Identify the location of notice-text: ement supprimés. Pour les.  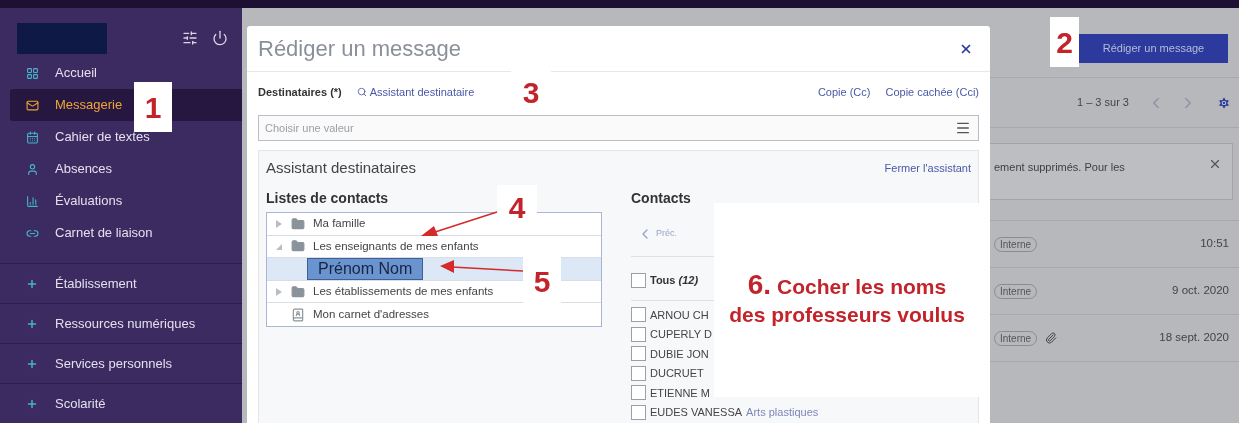
(1060, 167).